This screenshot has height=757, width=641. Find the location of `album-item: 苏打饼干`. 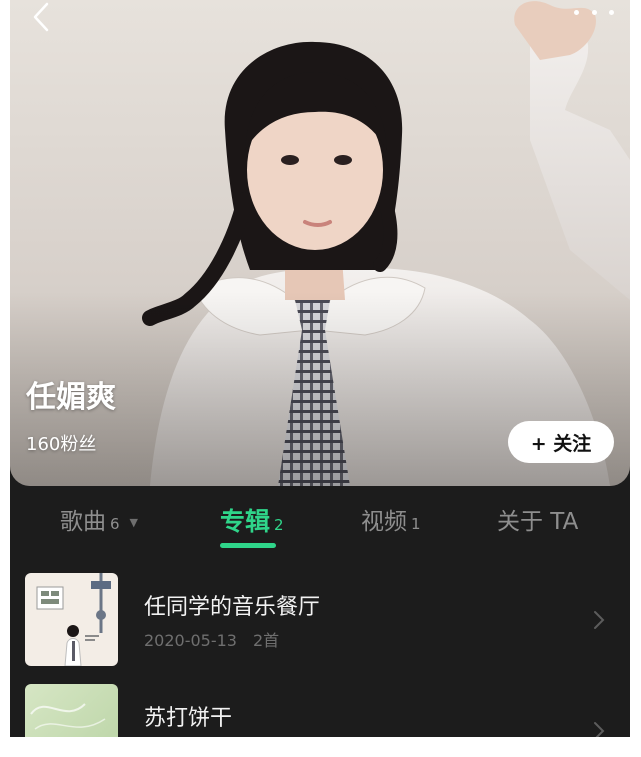

album-item: 苏打饼干 is located at coordinates (320, 710).